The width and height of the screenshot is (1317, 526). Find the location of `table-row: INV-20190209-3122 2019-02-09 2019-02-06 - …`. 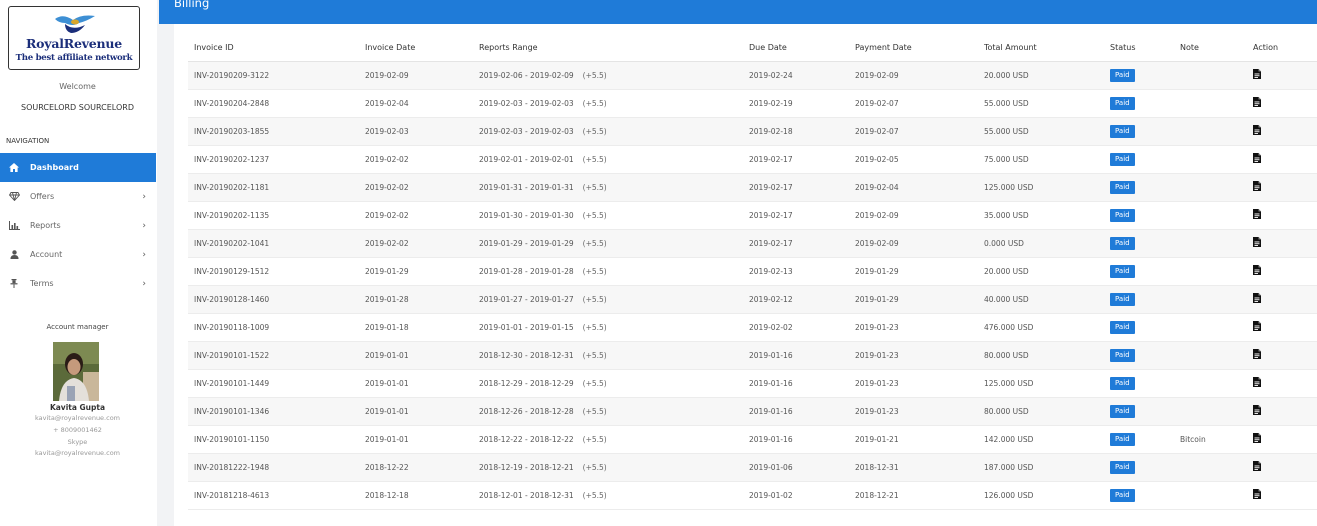

table-row: INV-20190209-3122 2019-02-09 2019-02-06 - … is located at coordinates (752, 75).